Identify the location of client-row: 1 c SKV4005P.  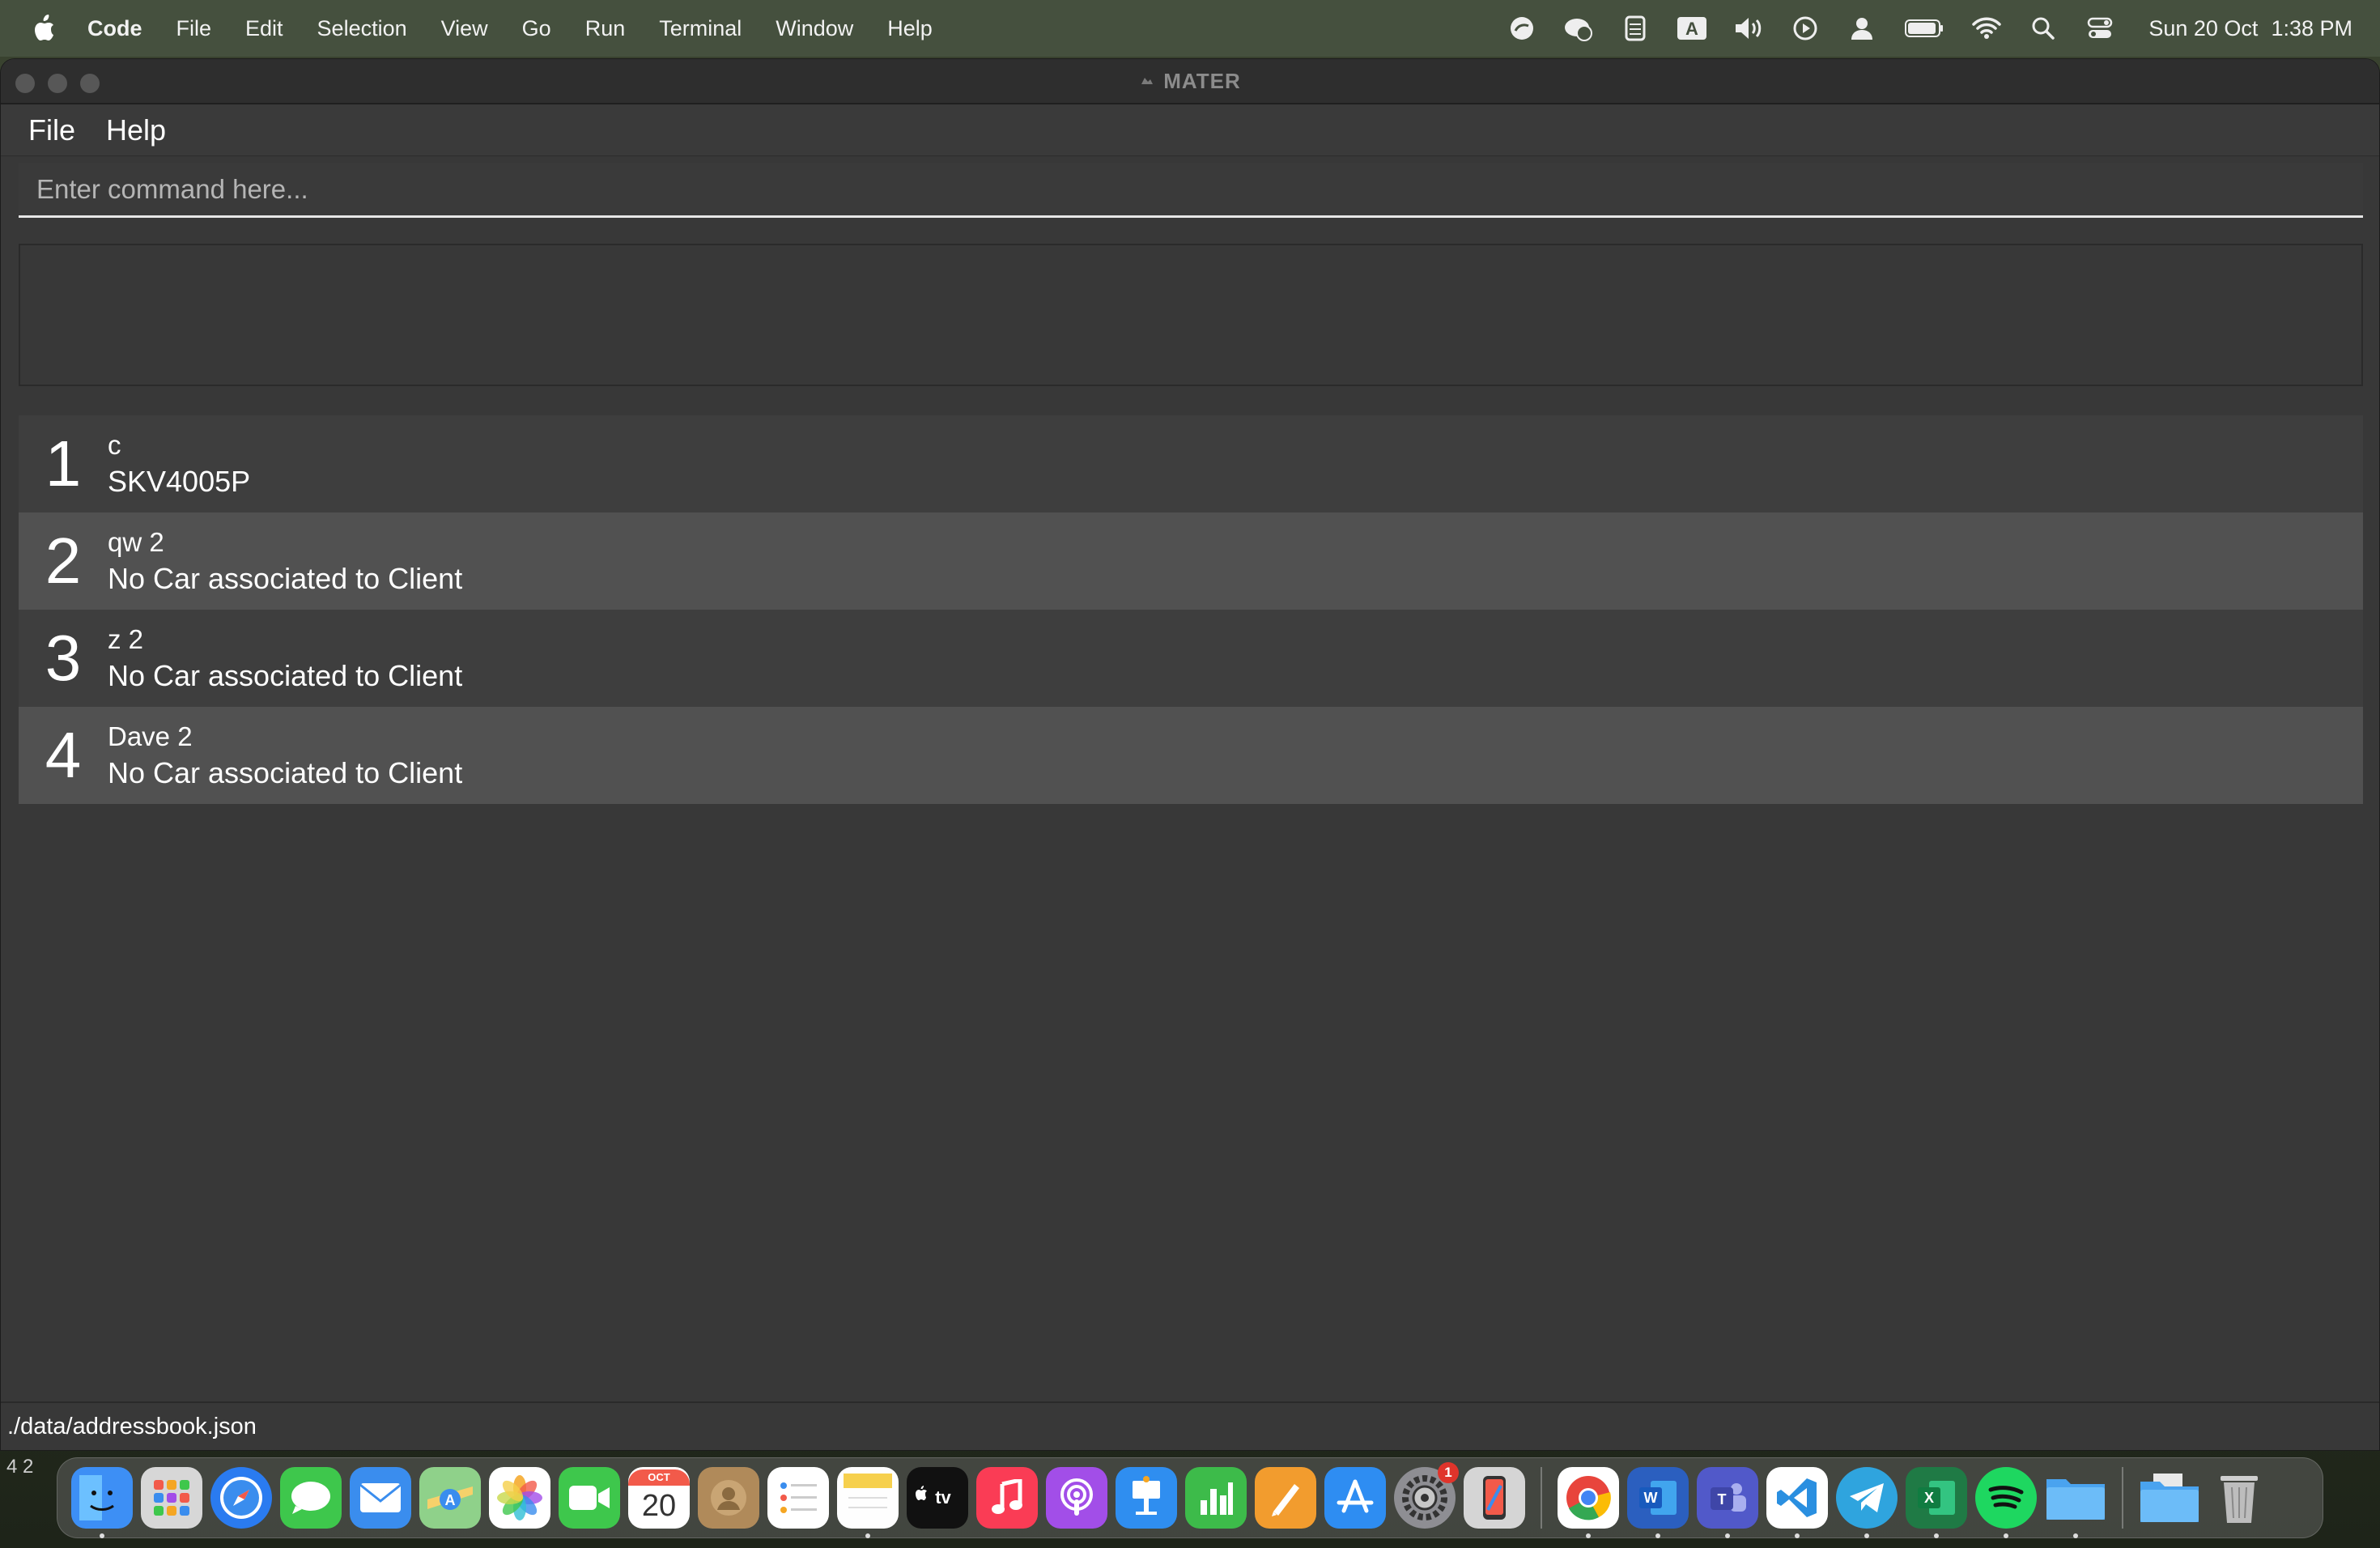
(1191, 463).